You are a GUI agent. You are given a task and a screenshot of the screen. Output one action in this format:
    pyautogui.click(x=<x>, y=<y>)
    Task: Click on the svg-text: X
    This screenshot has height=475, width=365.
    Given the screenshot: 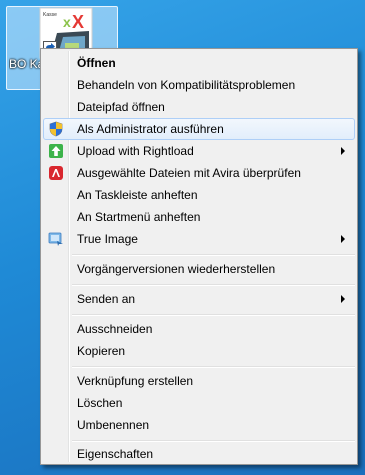 What is the action you would take?
    pyautogui.click(x=78, y=22)
    